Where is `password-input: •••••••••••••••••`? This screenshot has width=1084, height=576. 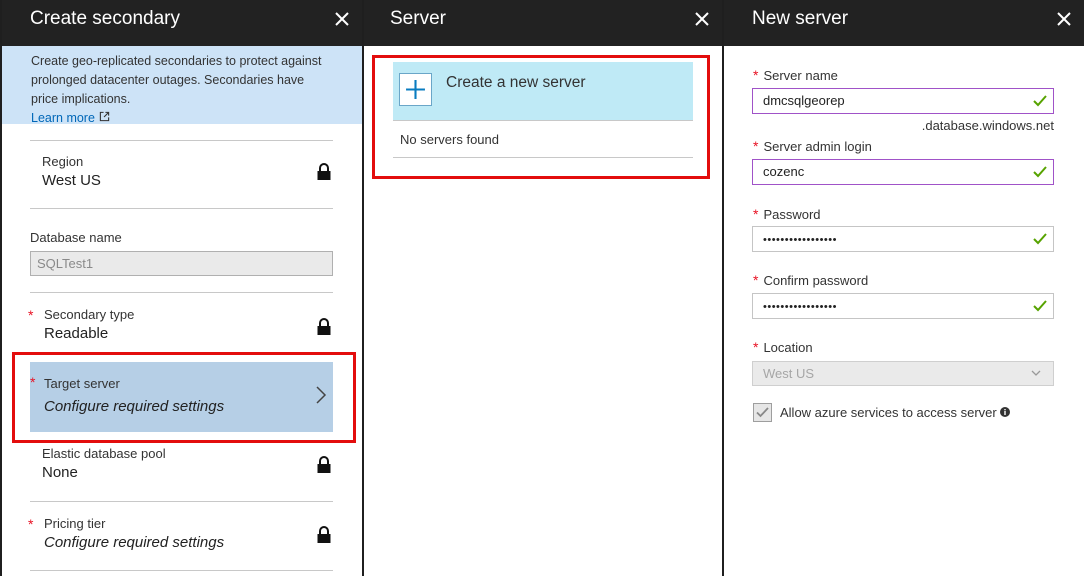
password-input: ••••••••••••••••• is located at coordinates (903, 239).